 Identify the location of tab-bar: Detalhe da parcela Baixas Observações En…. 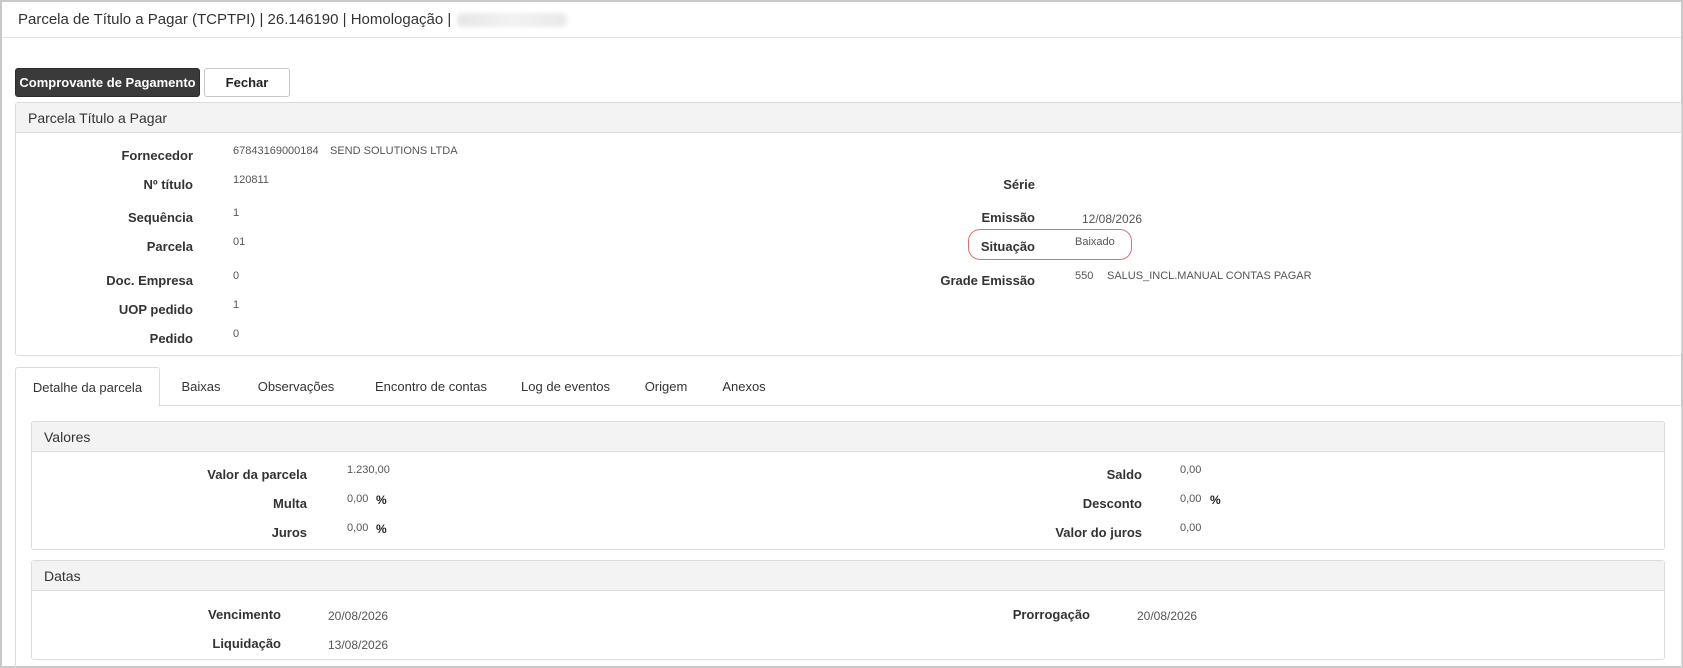
(848, 387).